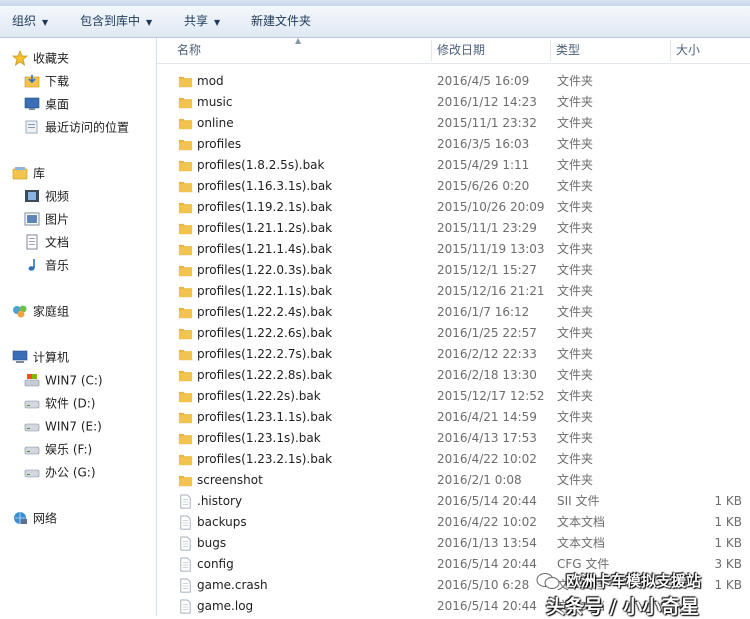  Describe the element at coordinates (487, 438) in the screenshot. I see `file-date: 2016/4/13 17:53` at that location.